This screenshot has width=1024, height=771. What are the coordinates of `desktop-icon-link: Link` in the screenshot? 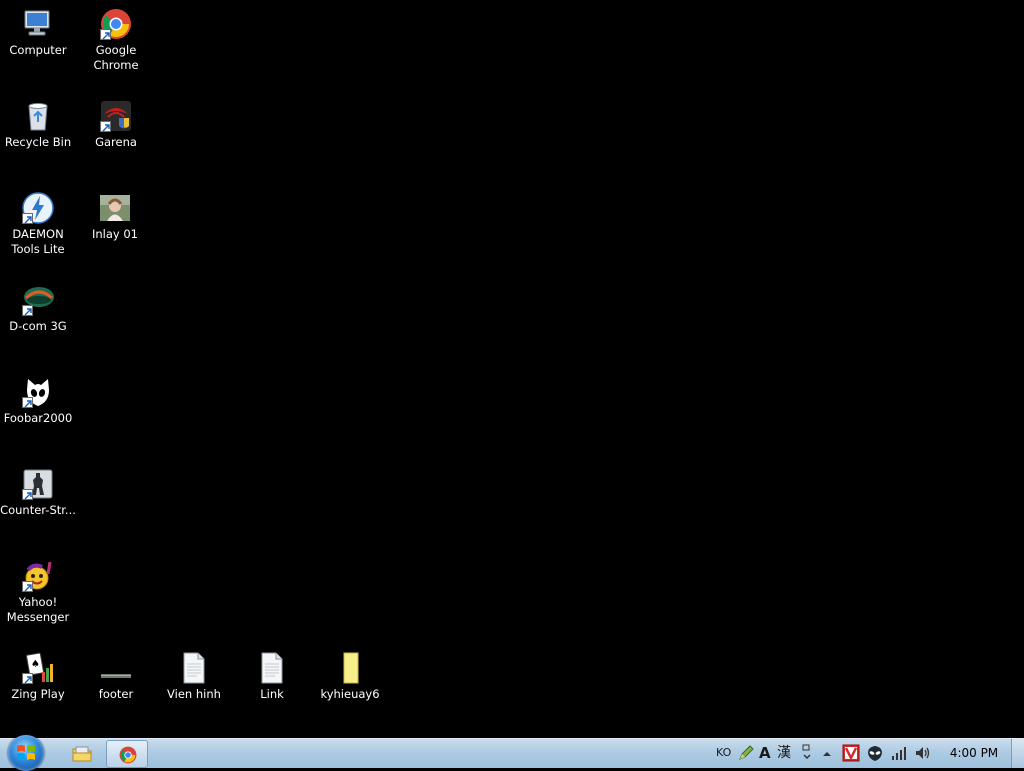 It's located at (272, 673).